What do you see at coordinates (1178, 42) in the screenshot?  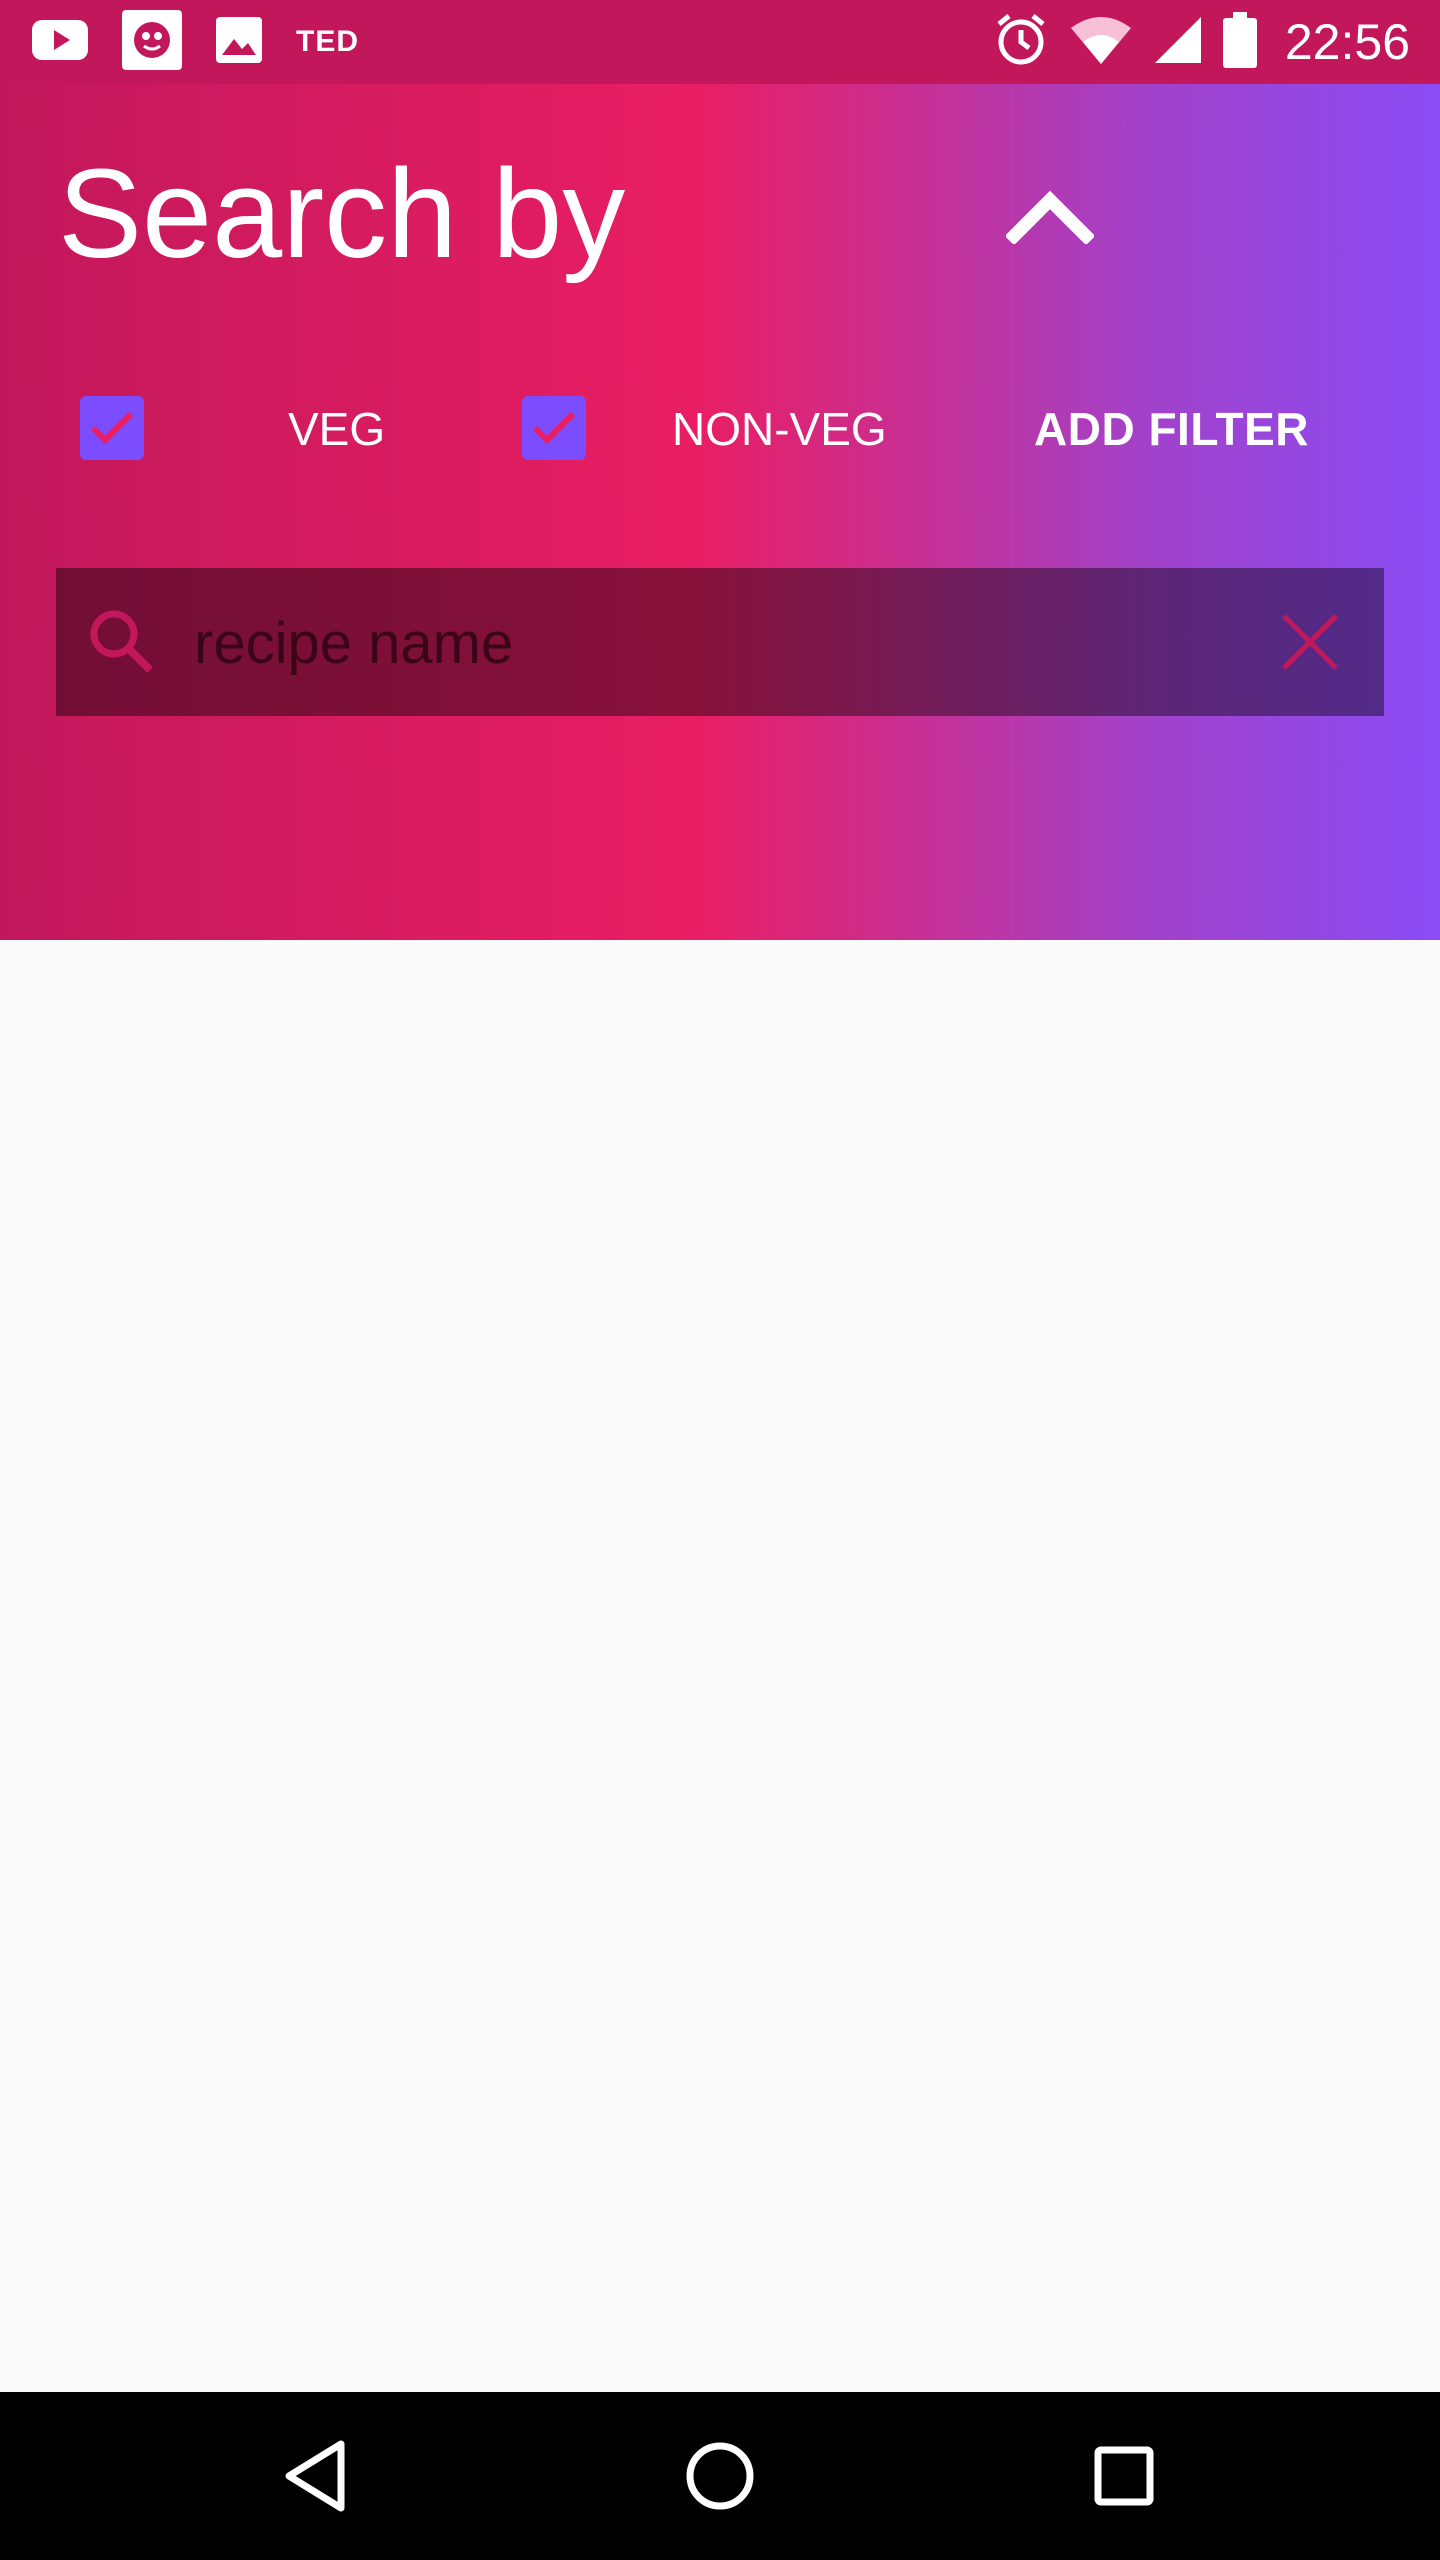 I see `signal-icon` at bounding box center [1178, 42].